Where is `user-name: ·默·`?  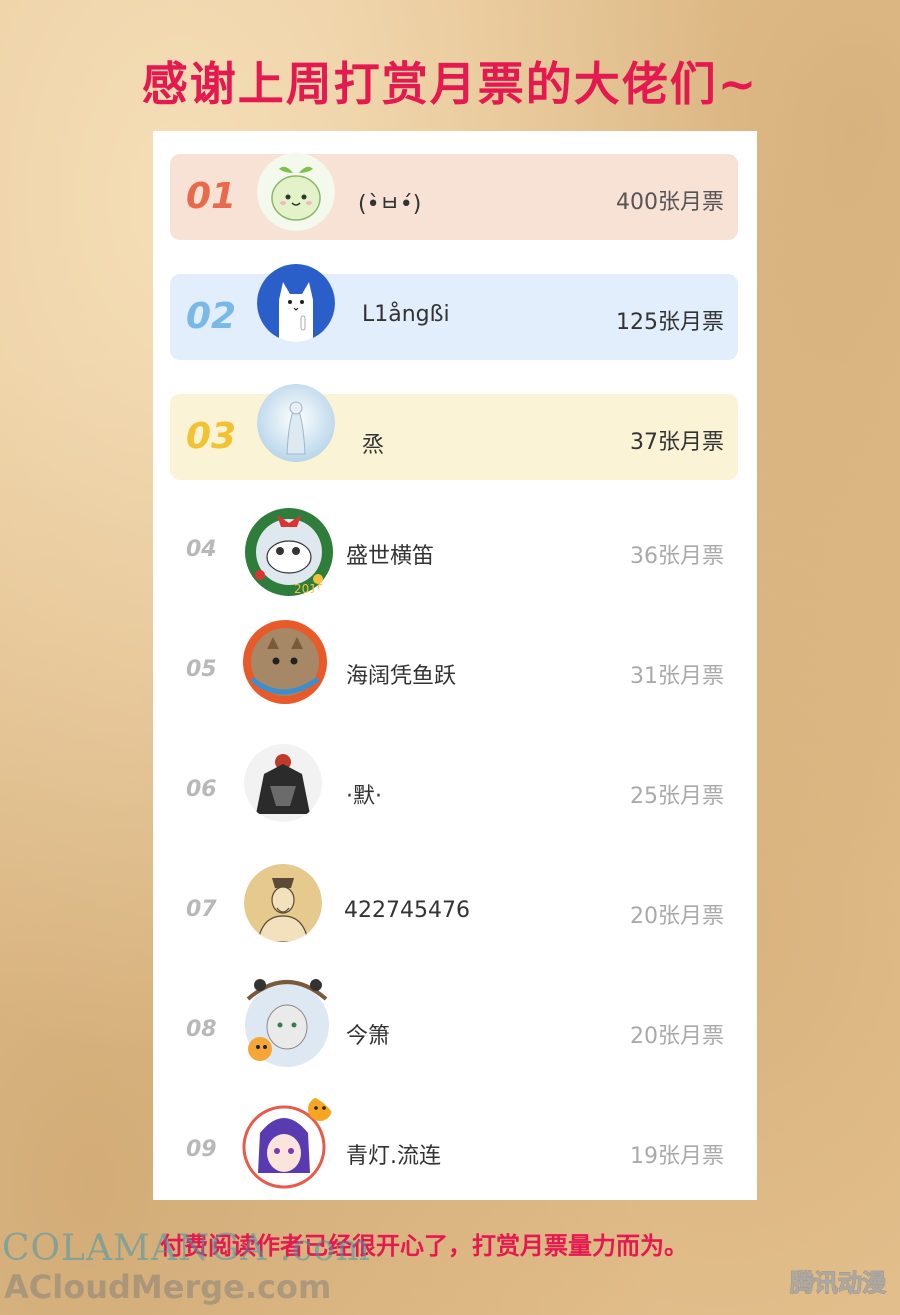
user-name: ·默· is located at coordinates (364, 796).